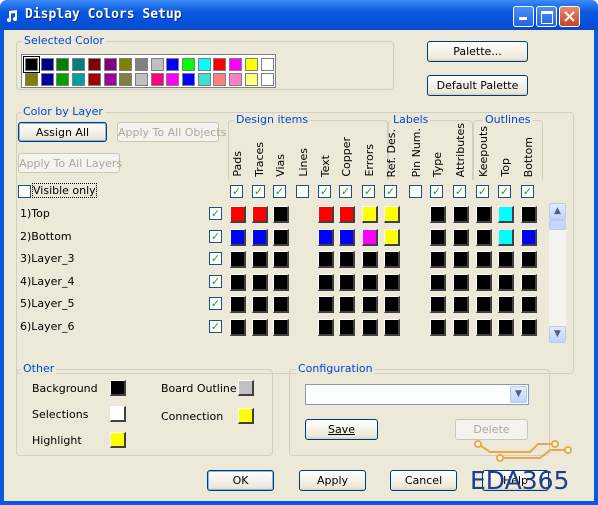 The width and height of the screenshot is (598, 505). Describe the element at coordinates (70, 163) in the screenshot. I see `apply-to-all-layers-button: Apply To All Layers` at that location.